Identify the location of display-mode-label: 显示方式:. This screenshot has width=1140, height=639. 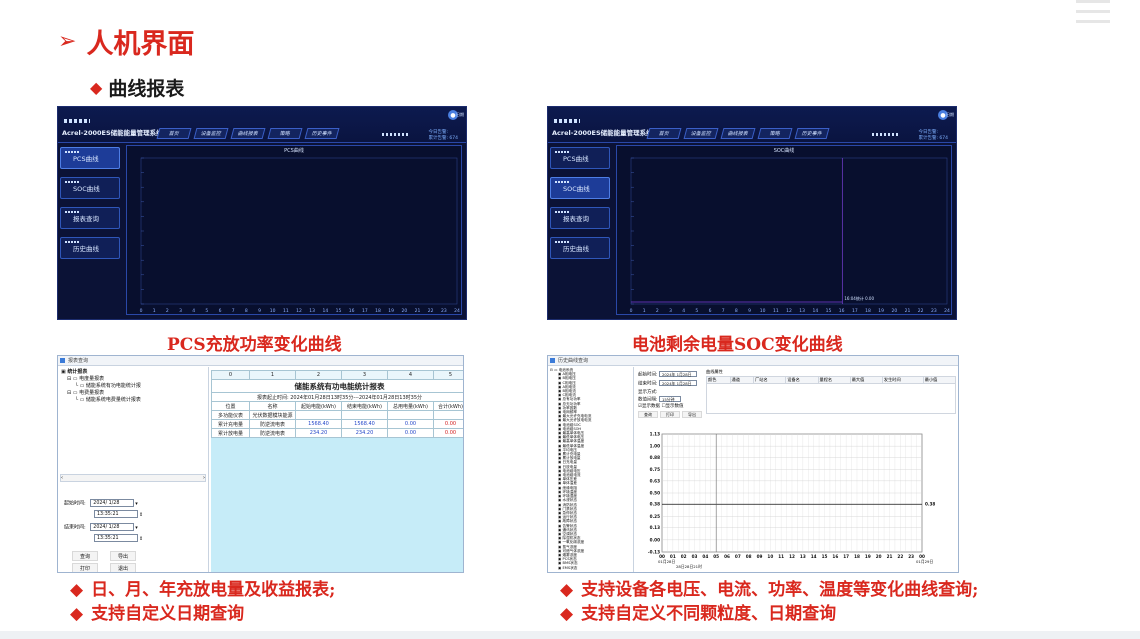
(648, 392).